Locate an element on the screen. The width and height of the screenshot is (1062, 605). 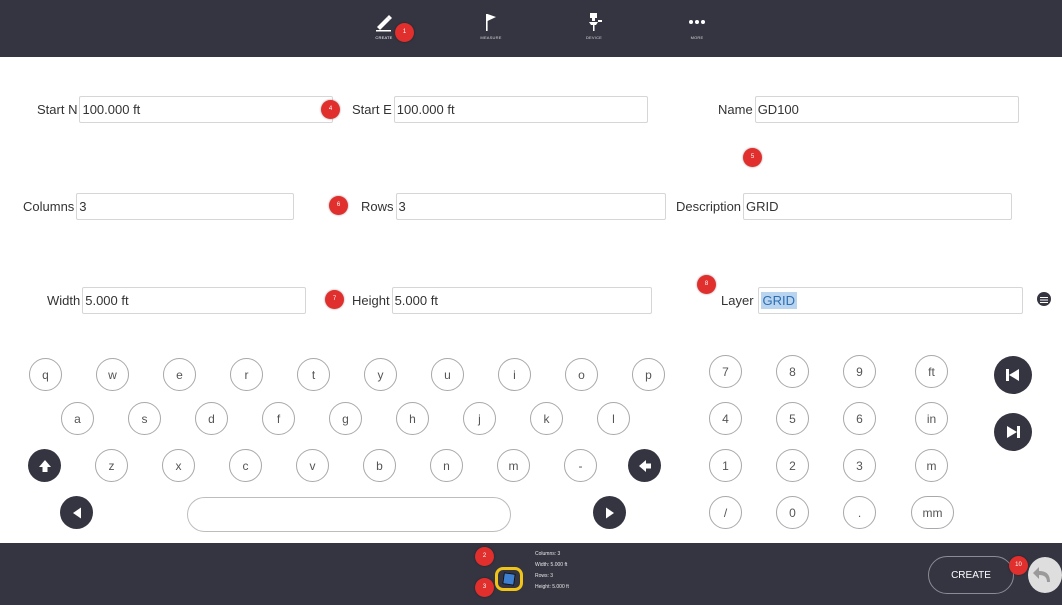
description-input: GRID is located at coordinates (878, 206).